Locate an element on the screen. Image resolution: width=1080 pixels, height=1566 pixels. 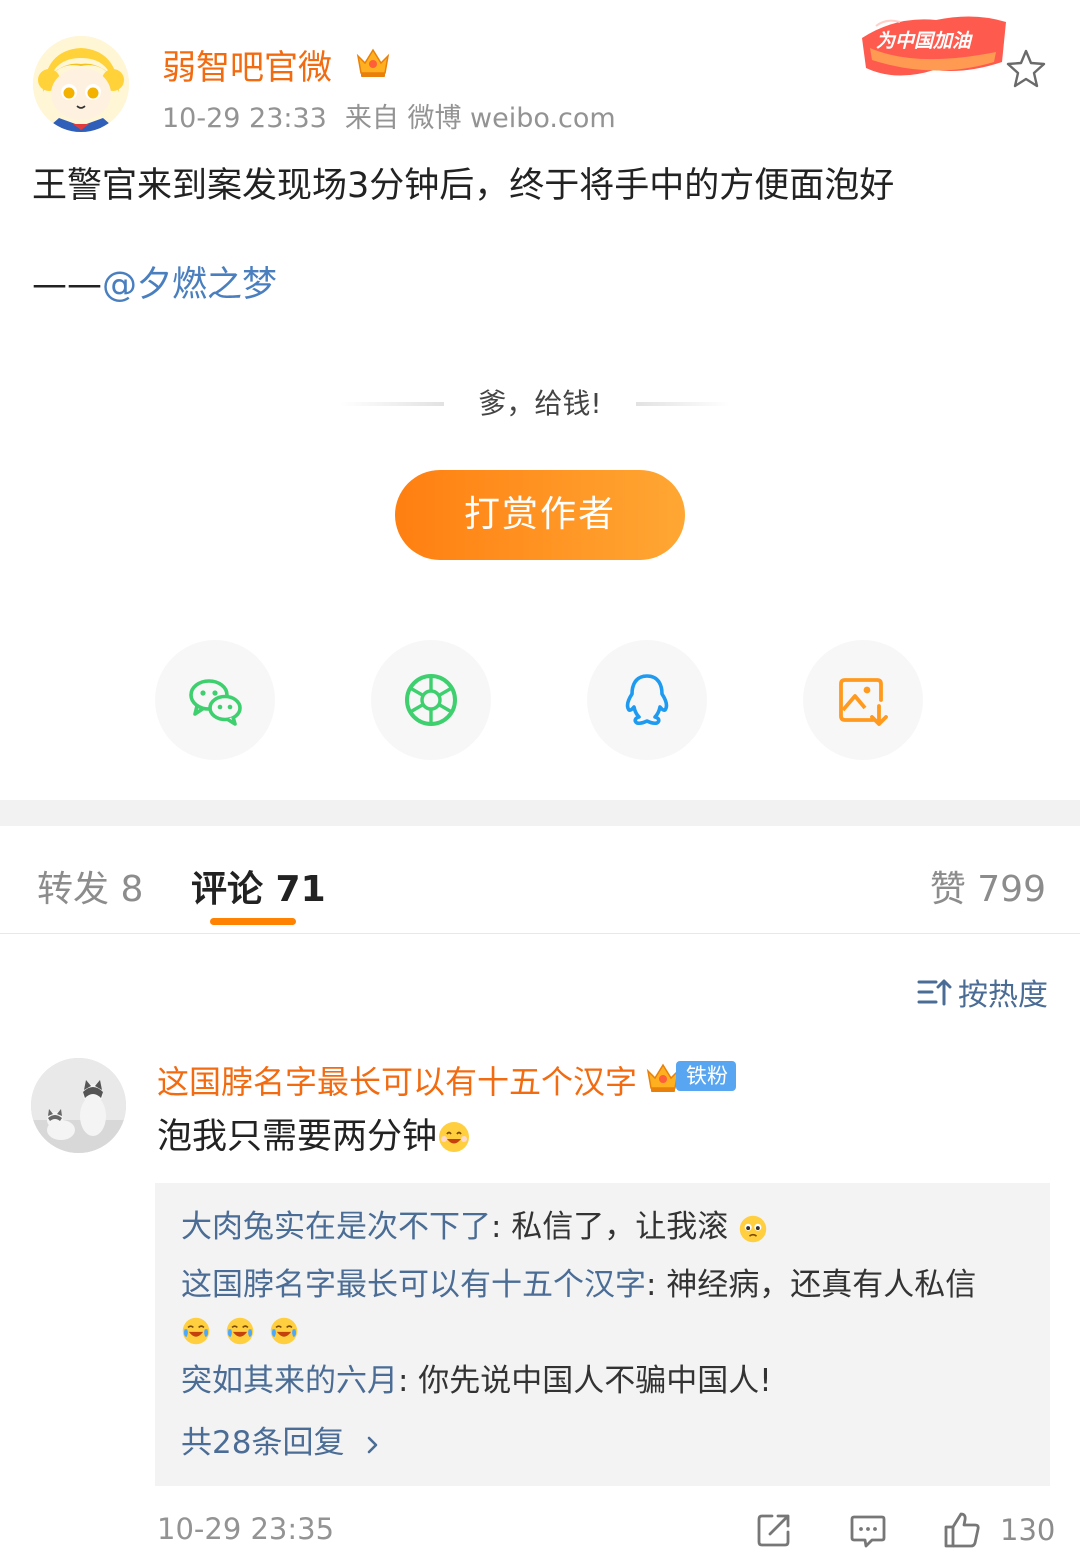
tab-likes: 赞 799 is located at coordinates (988, 886).